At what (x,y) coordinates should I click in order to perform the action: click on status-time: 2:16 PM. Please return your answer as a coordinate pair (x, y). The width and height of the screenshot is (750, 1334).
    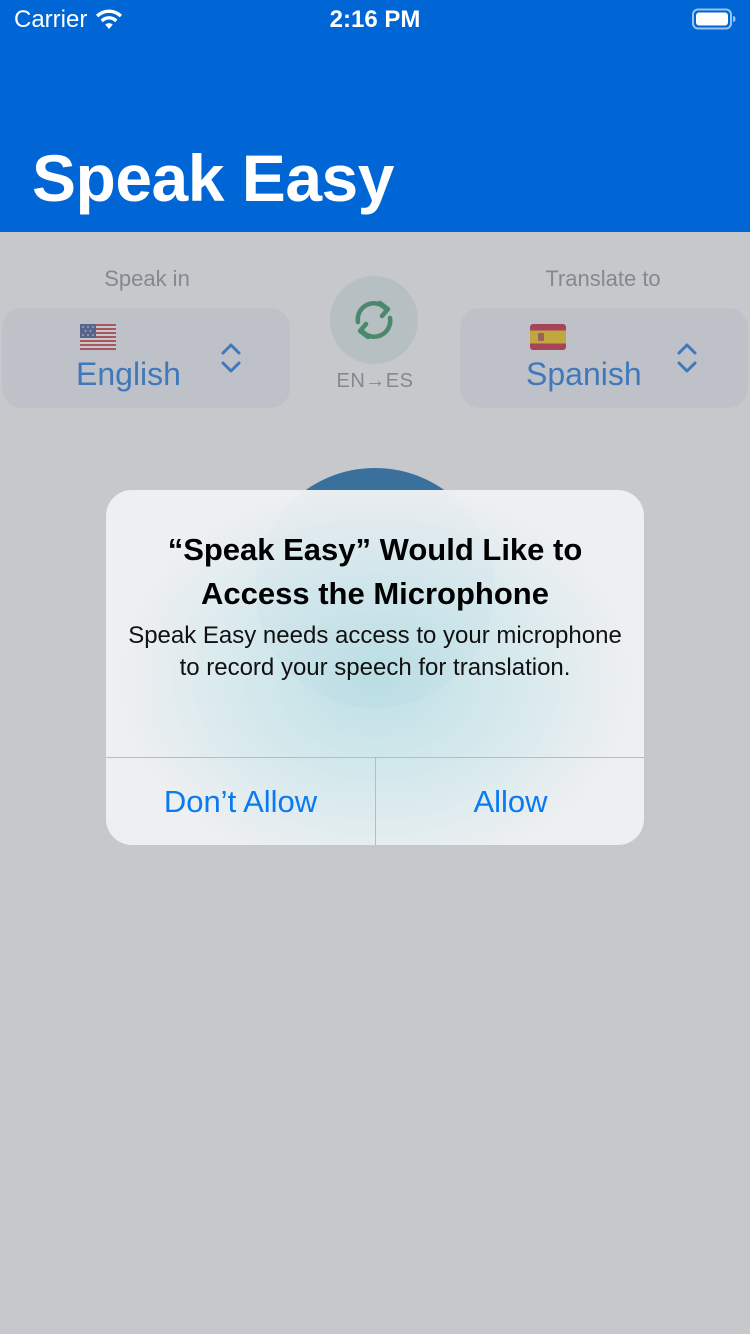
    Looking at the image, I should click on (375, 19).